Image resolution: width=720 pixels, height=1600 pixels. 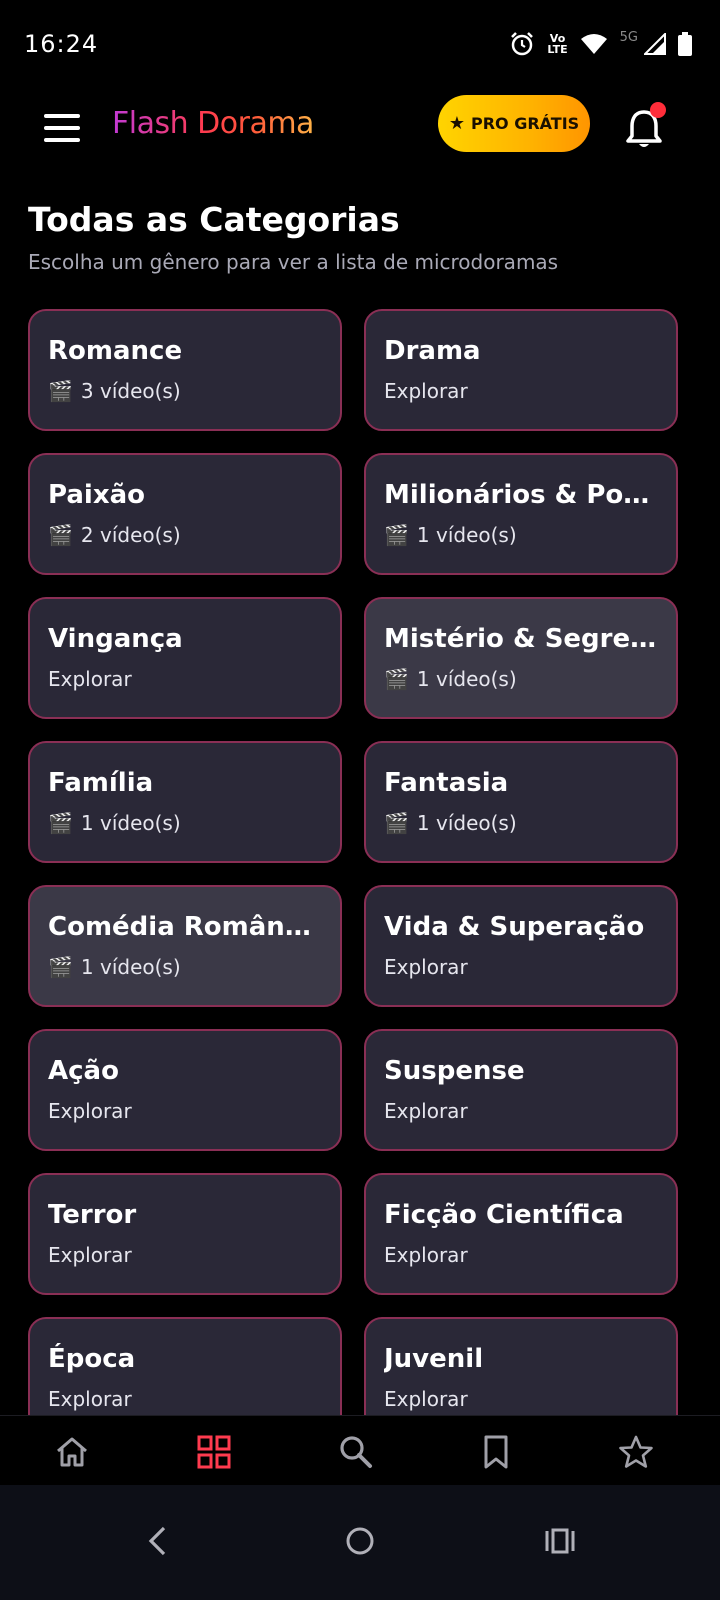 I want to click on signal-icon, so click(x=655, y=44).